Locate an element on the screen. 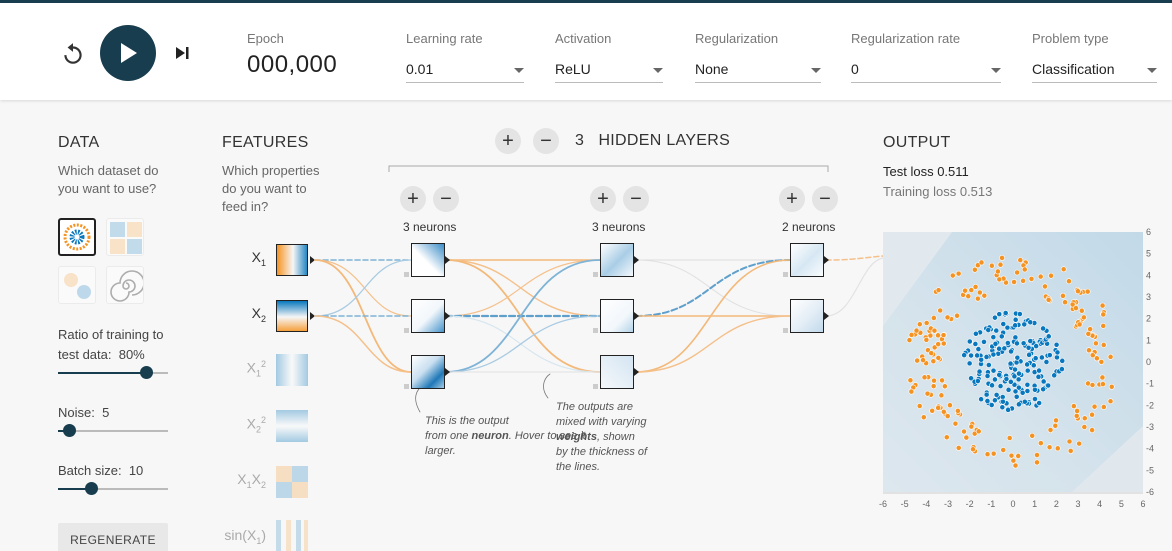 The image size is (1172, 551). neuron-l2-n3 is located at coordinates (617, 372).